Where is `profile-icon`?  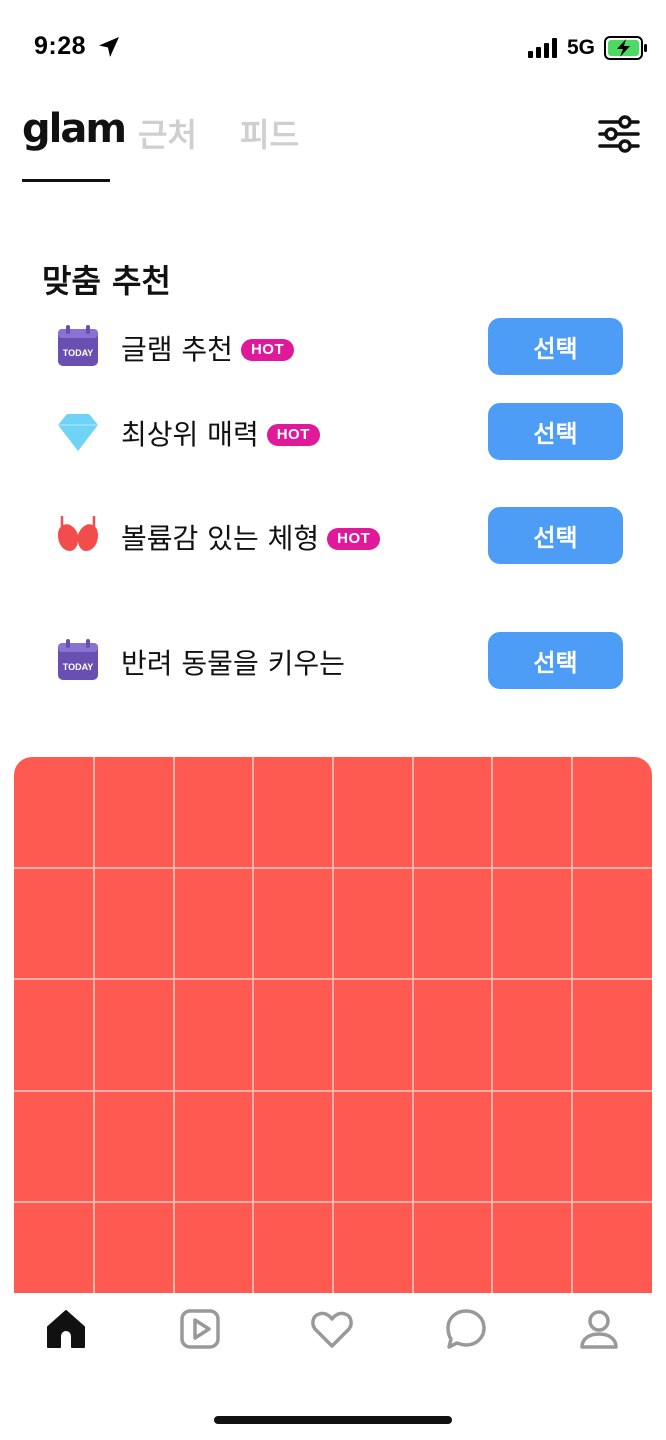 profile-icon is located at coordinates (599, 1329).